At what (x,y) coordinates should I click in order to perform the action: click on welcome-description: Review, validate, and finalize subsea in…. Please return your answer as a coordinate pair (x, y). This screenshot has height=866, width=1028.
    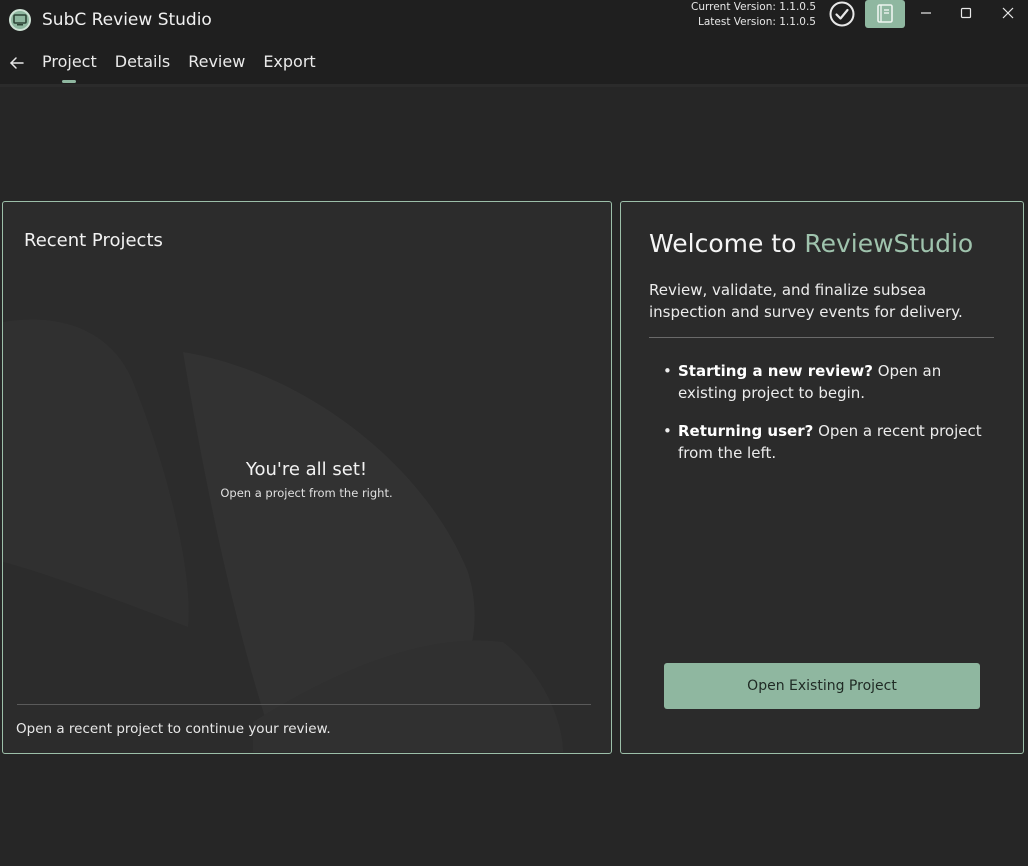
    Looking at the image, I should click on (806, 301).